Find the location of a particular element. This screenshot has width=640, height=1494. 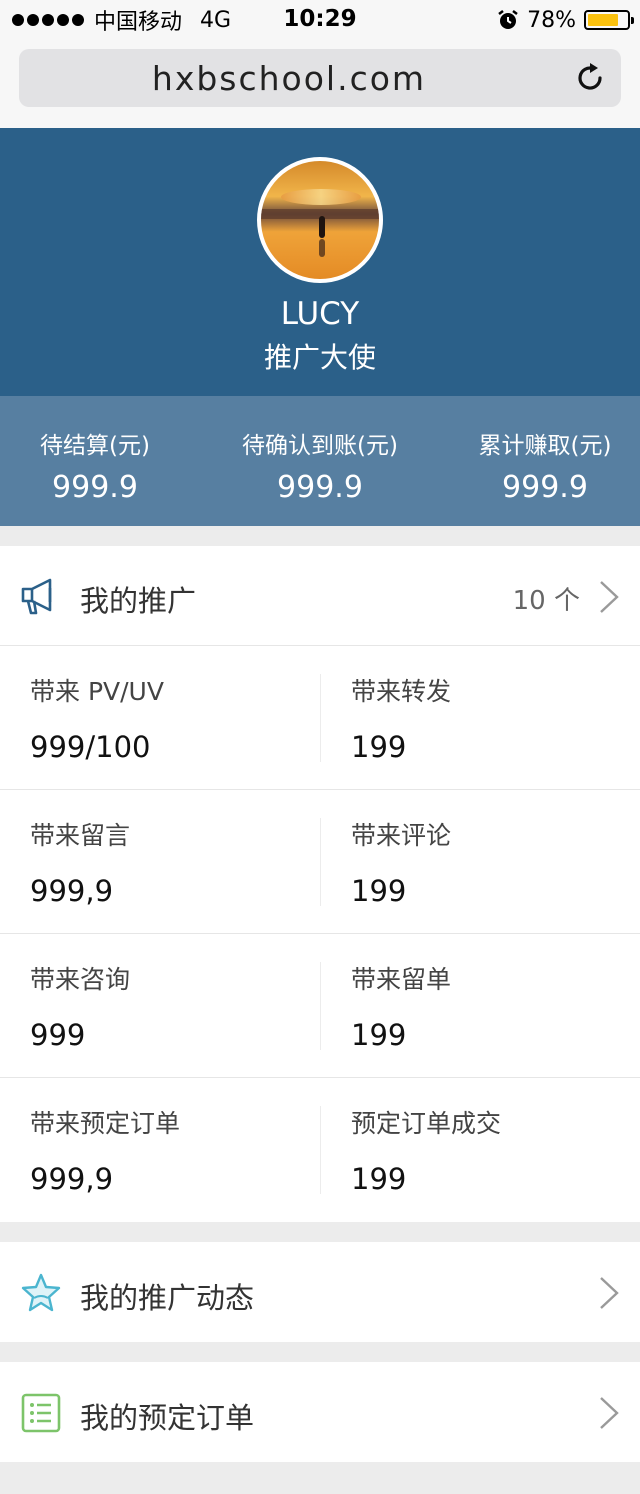

list-icon is located at coordinates (41, 1413).